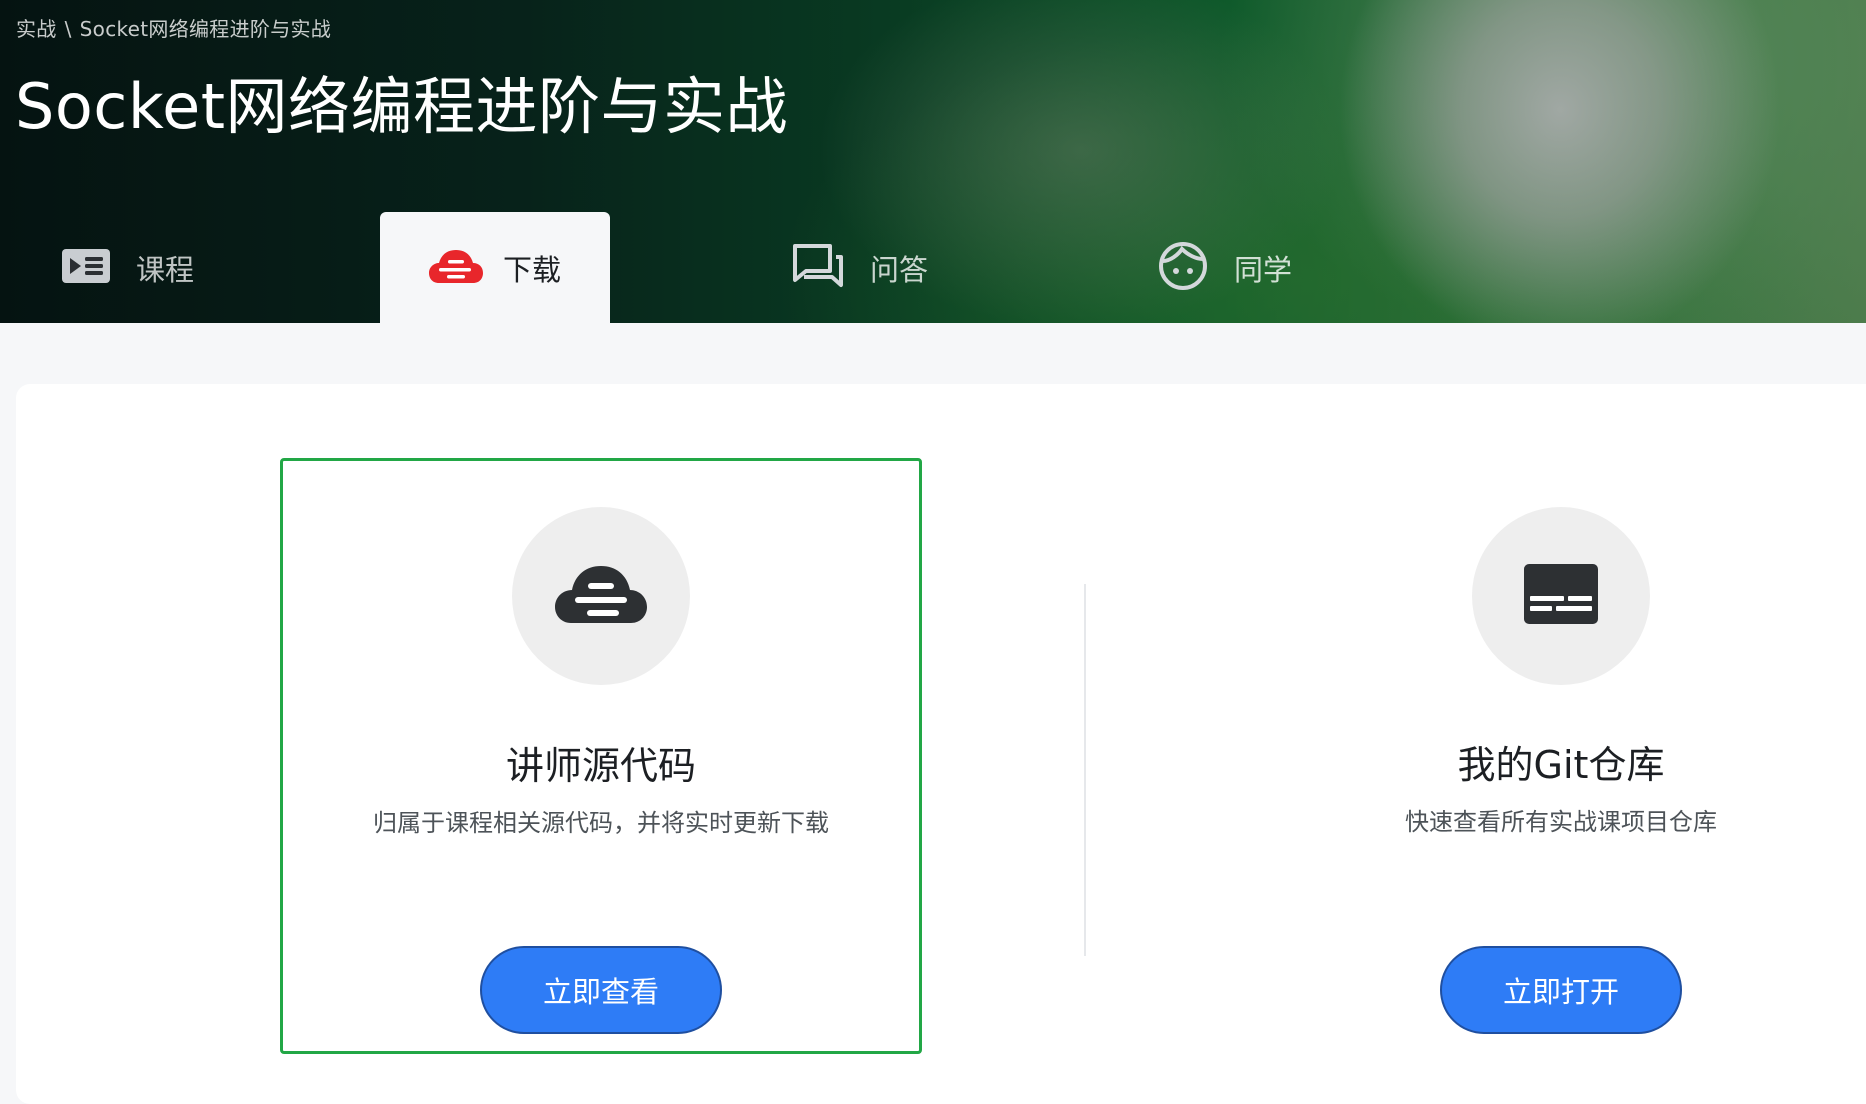  I want to click on tab-course: 课程, so click(192, 267).